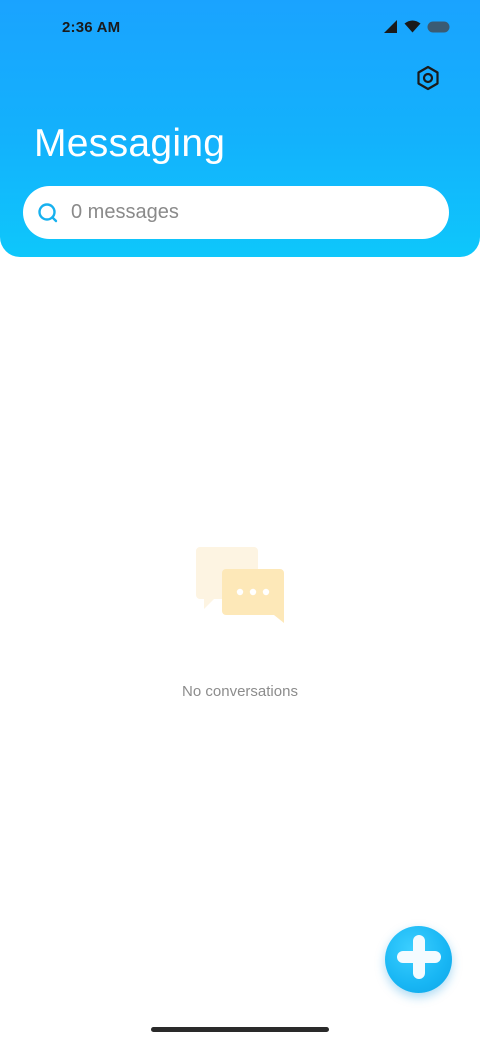 Image resolution: width=480 pixels, height=1040 pixels. What do you see at coordinates (240, 28) in the screenshot?
I see `status-bar: 2:36 AM` at bounding box center [240, 28].